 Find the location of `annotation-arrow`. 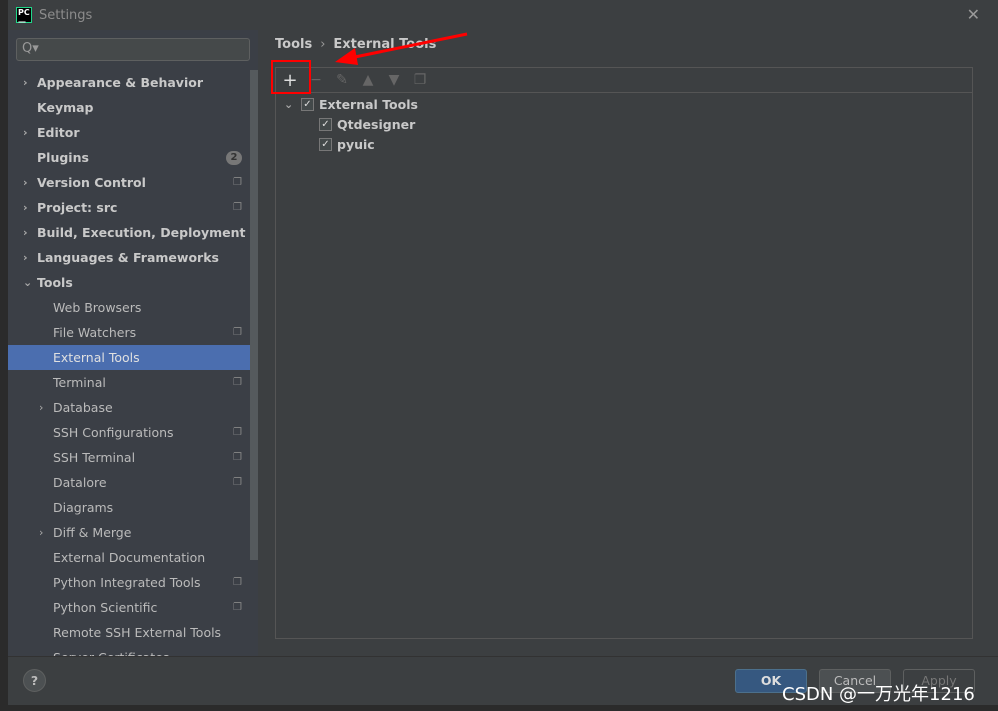

annotation-arrow is located at coordinates (401, 48).